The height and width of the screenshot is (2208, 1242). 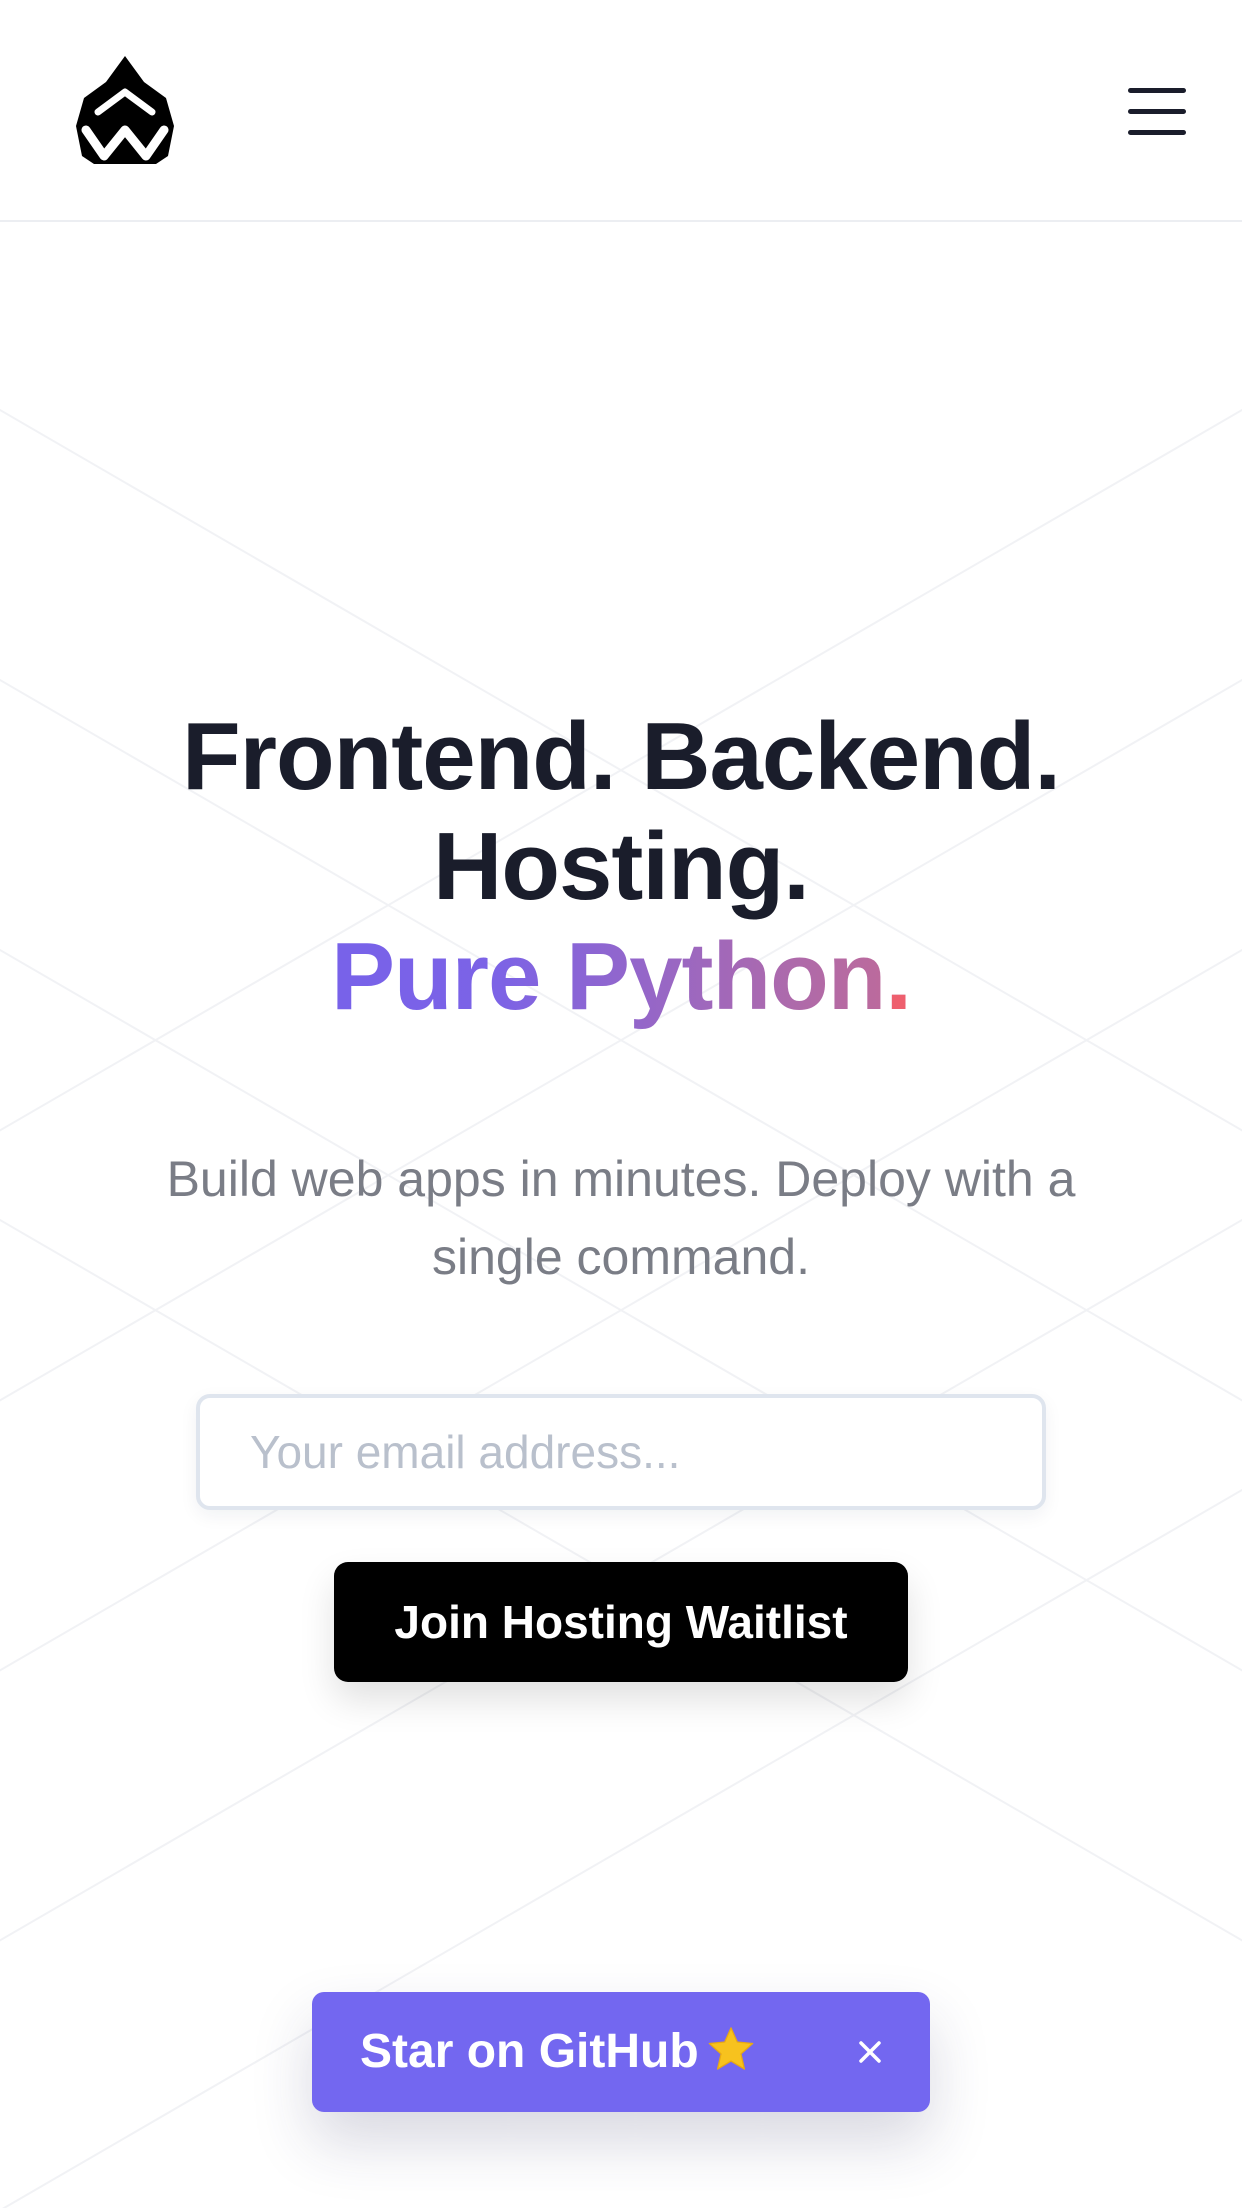 I want to click on menu-bar-top, so click(x=1157, y=90).